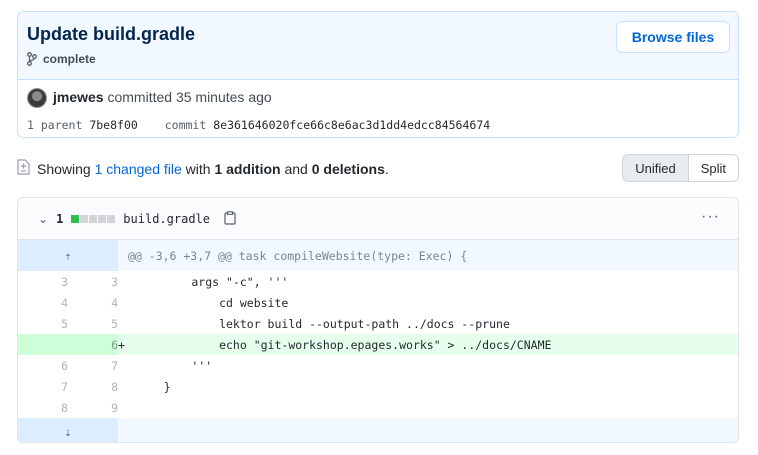 The height and width of the screenshot is (455, 758). What do you see at coordinates (68, 255) in the screenshot?
I see `expand-up-icon: ⇡` at bounding box center [68, 255].